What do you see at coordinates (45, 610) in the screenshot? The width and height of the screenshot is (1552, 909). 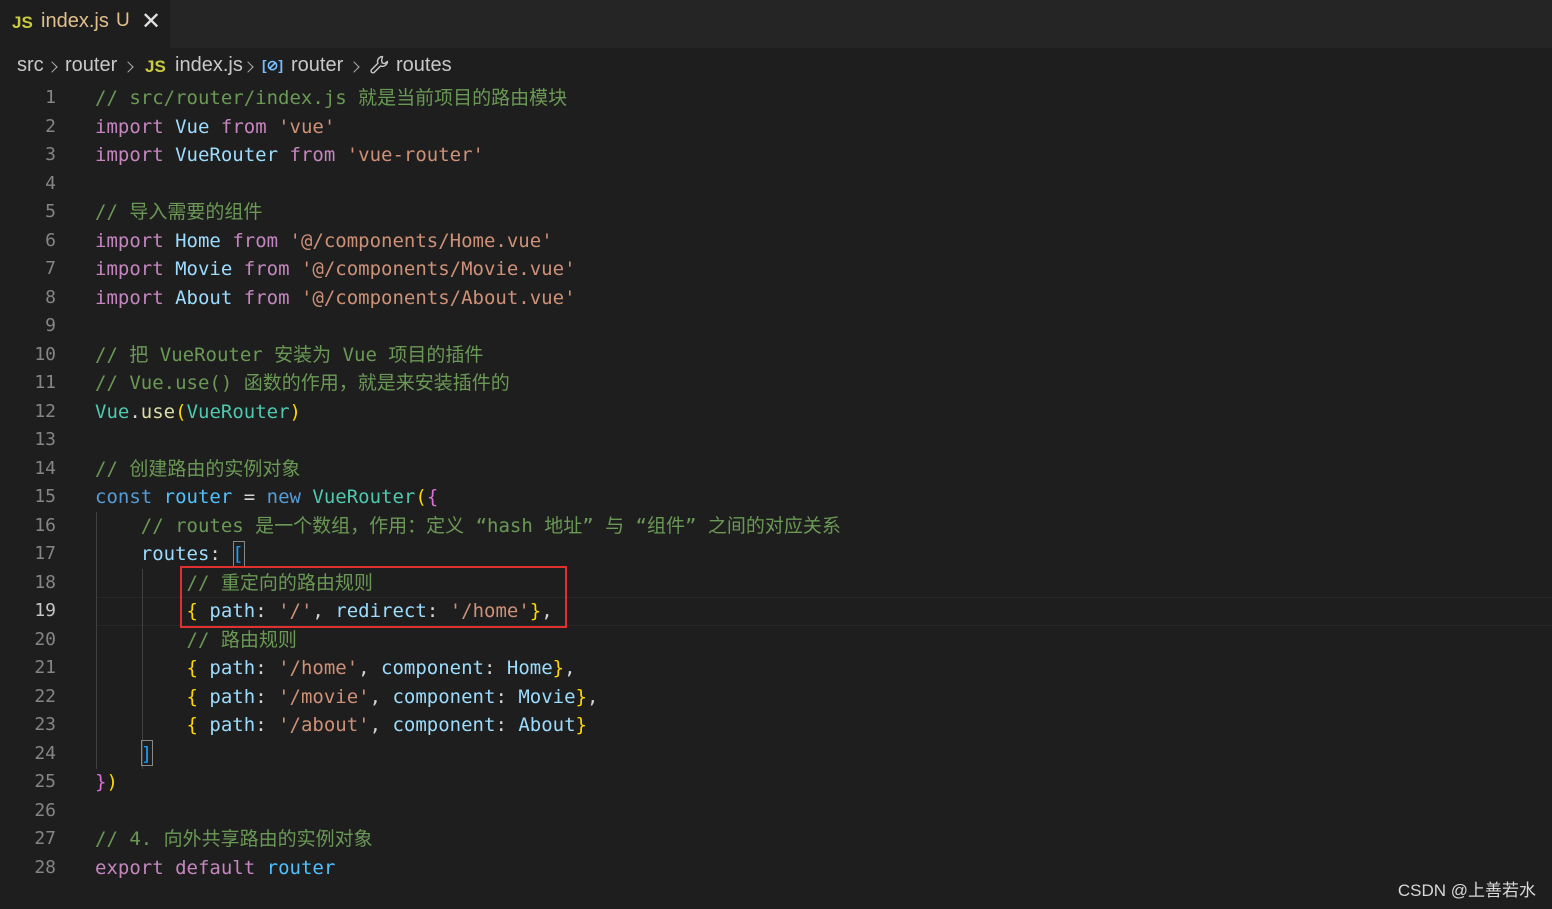 I see `line-number: 19` at bounding box center [45, 610].